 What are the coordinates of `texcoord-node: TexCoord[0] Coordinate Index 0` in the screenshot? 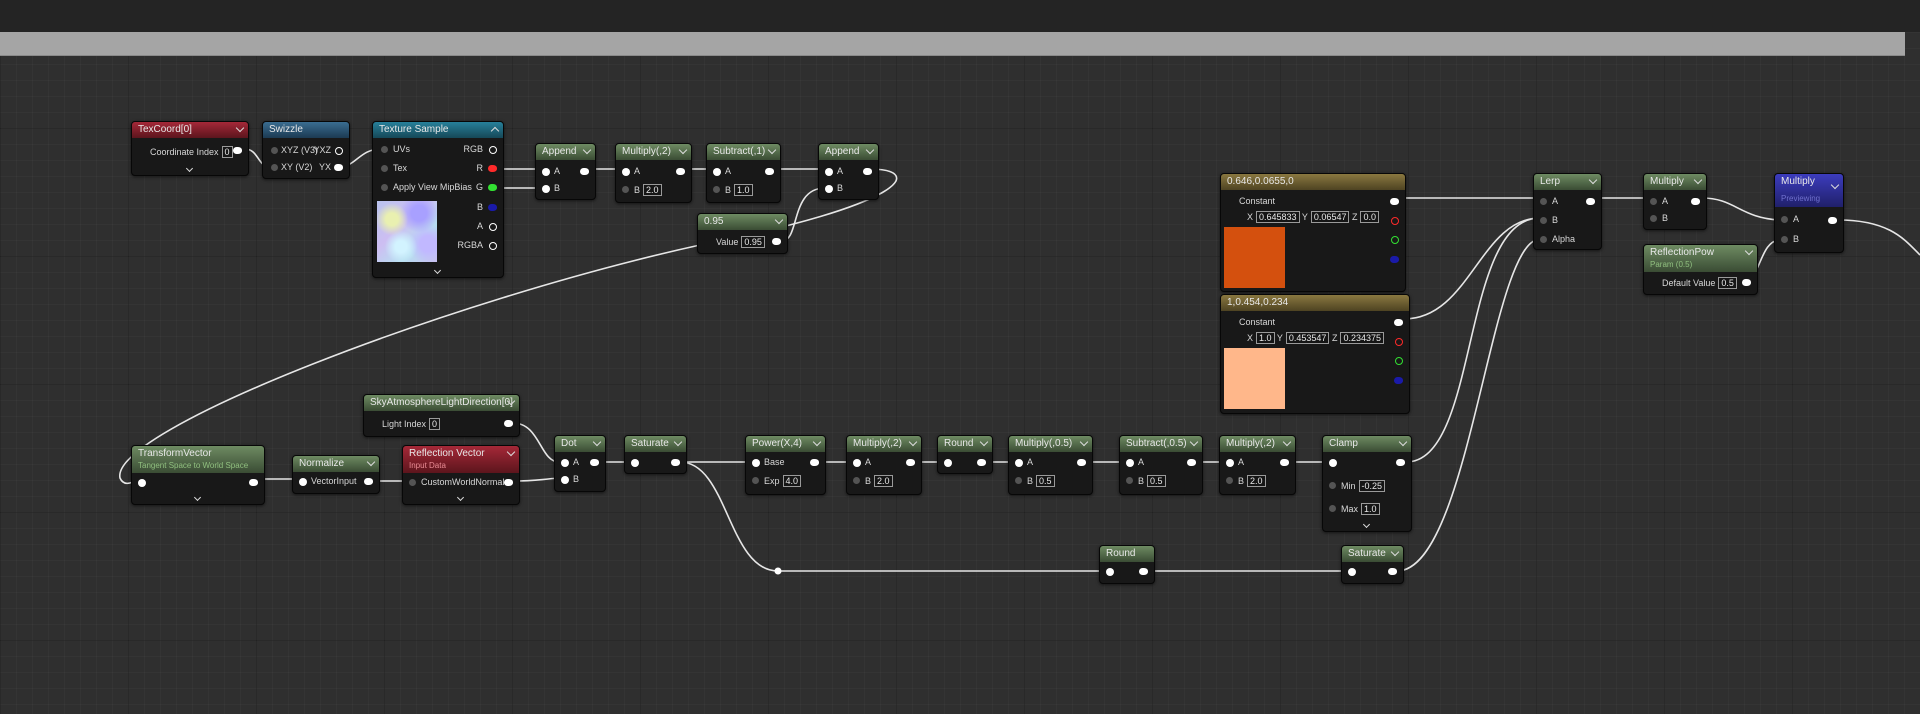 It's located at (190, 148).